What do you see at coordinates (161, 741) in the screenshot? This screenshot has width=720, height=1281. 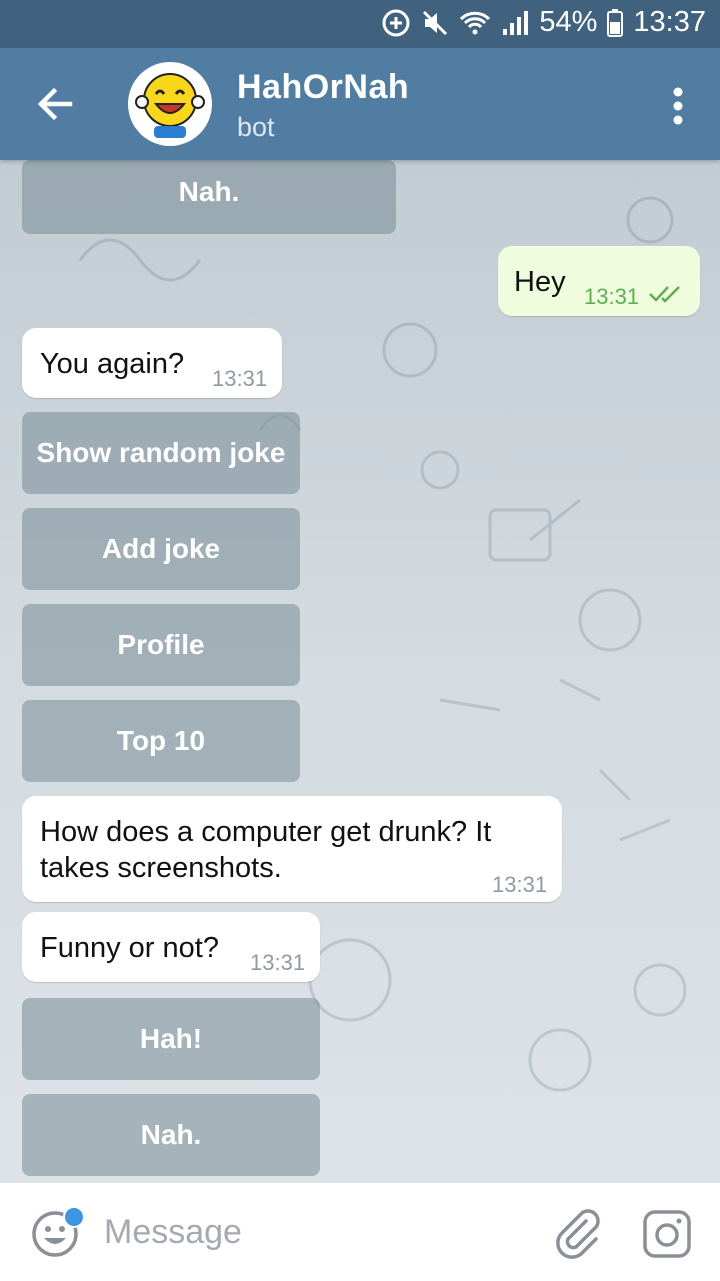 I see `keyboard-button-top-10: Top 10` at bounding box center [161, 741].